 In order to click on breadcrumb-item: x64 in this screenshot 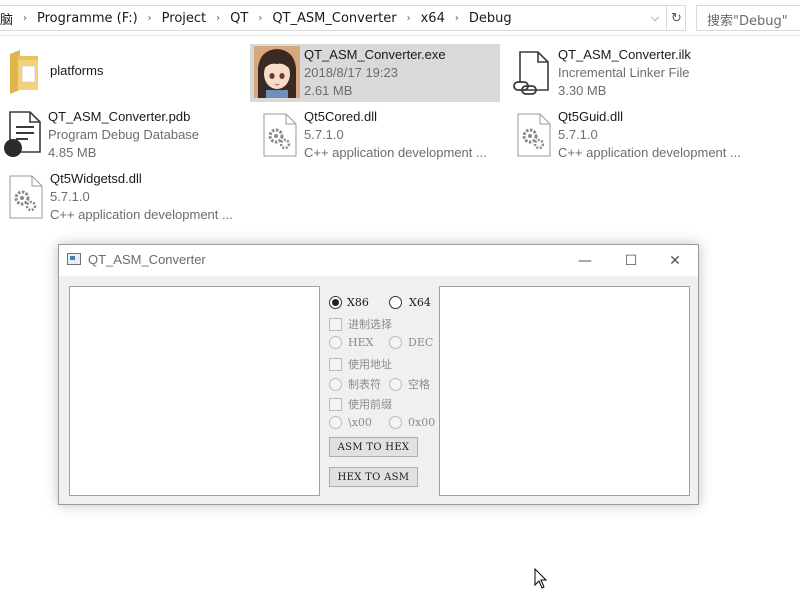, I will do `click(433, 18)`.